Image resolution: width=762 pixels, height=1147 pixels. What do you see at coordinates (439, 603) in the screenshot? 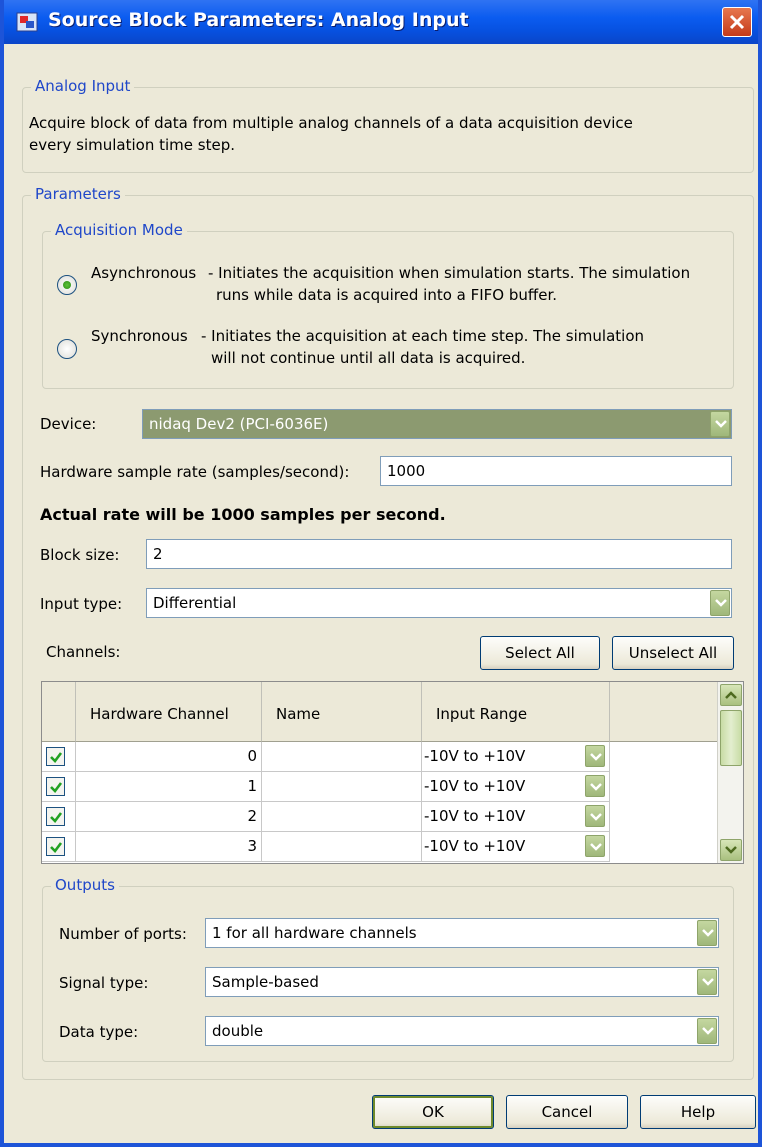
I see `input-type-dropdown: Differential` at bounding box center [439, 603].